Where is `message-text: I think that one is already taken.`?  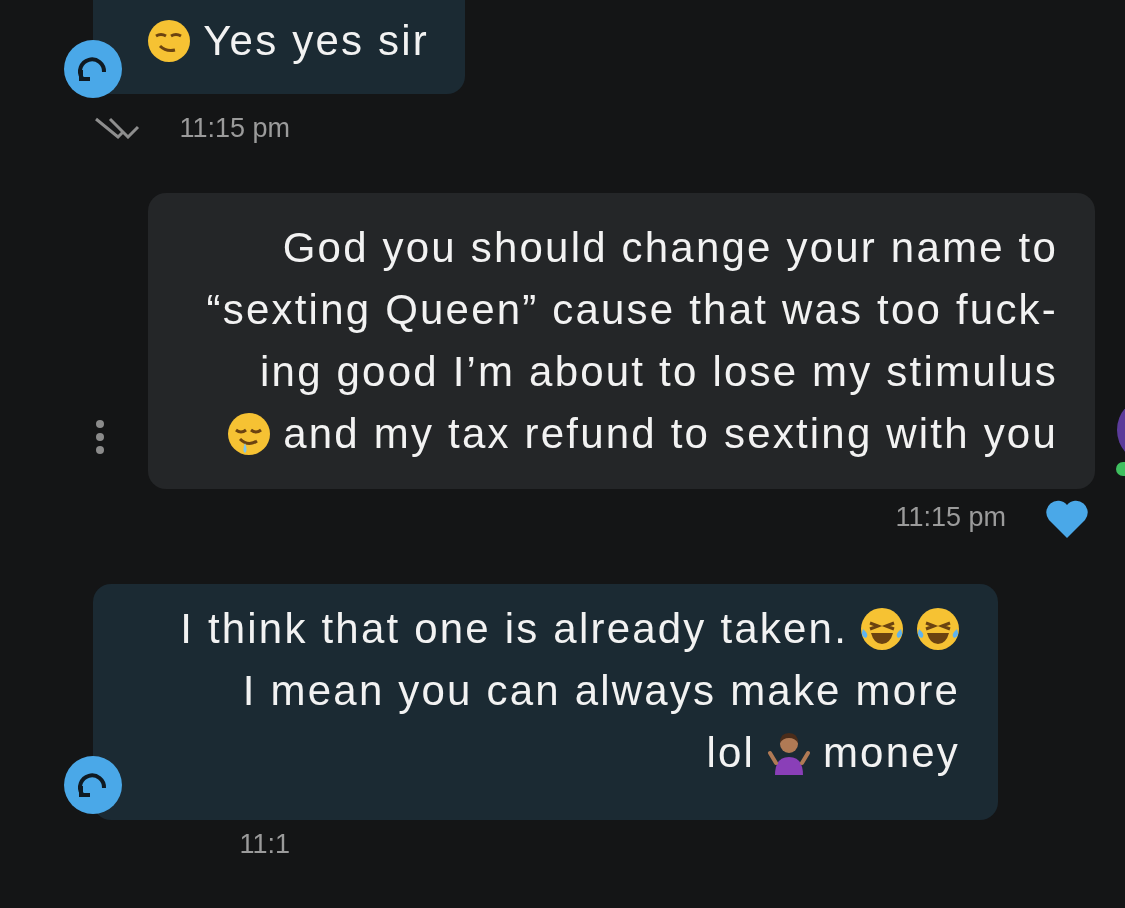
message-text: I think that one is already taken. is located at coordinates (514, 628).